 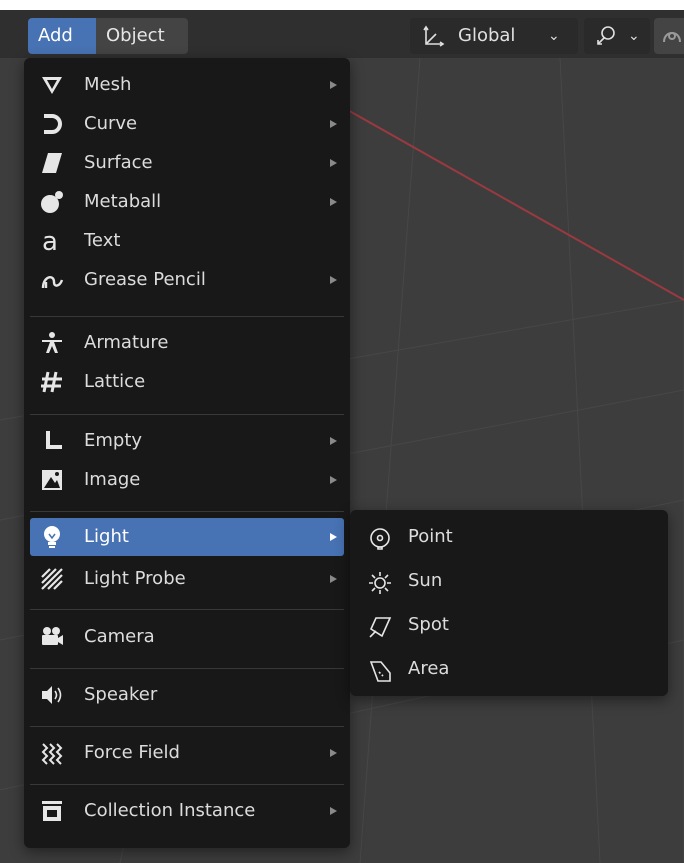 I want to click on light-probe-icon, so click(x=52, y=579).